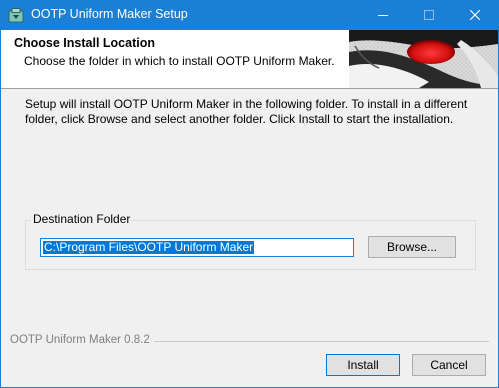  I want to click on close-button, so click(475, 15).